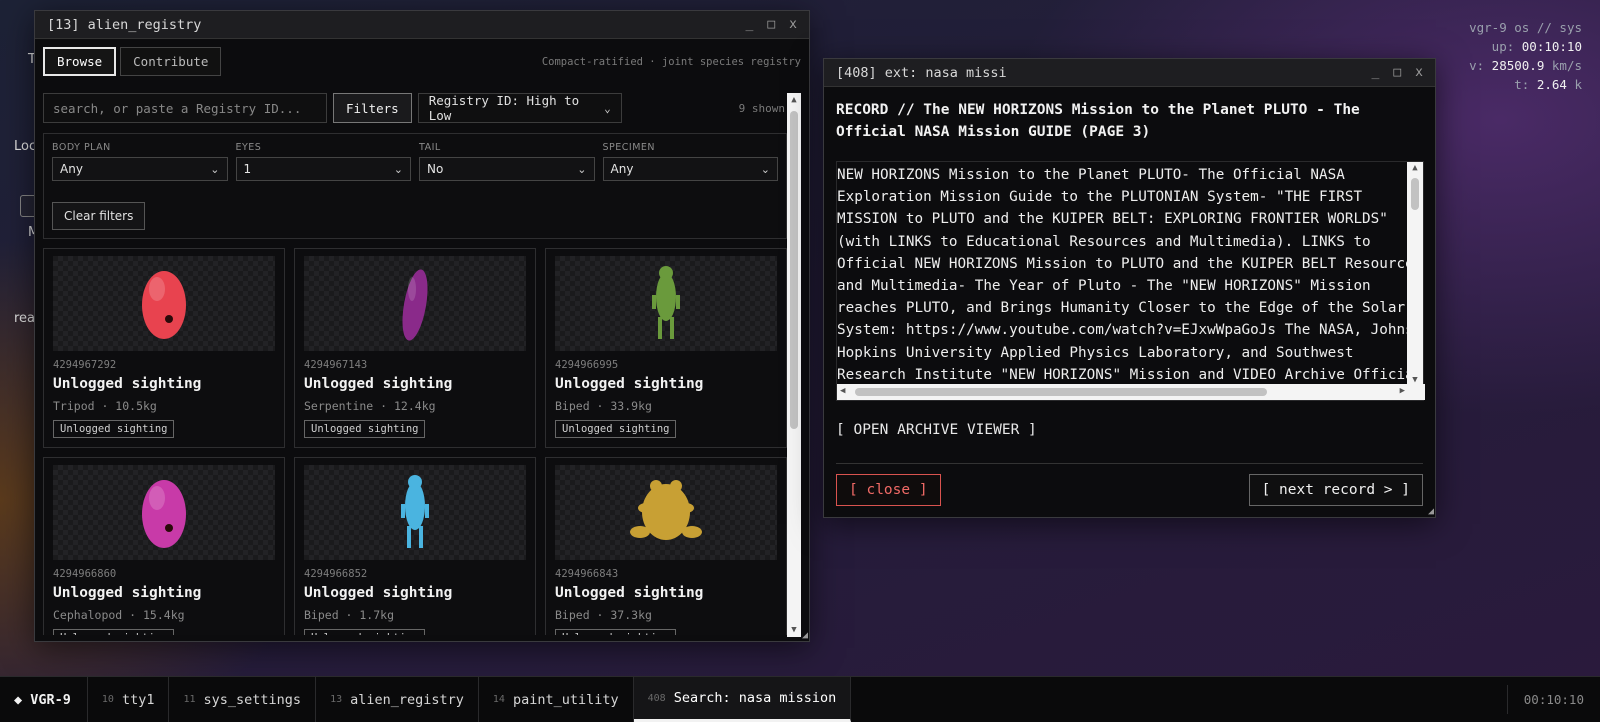 This screenshot has height=722, width=1600. I want to click on clear-filters-button: Clear filters, so click(99, 216).